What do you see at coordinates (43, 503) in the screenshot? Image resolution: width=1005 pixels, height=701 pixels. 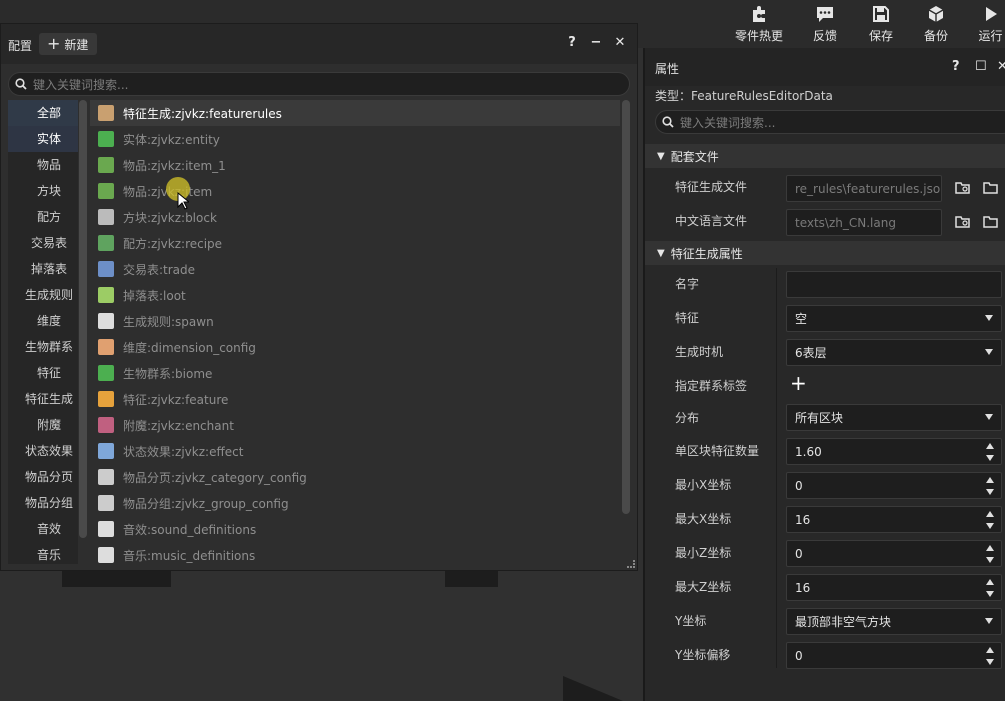 I see `category-item: 物品分组` at bounding box center [43, 503].